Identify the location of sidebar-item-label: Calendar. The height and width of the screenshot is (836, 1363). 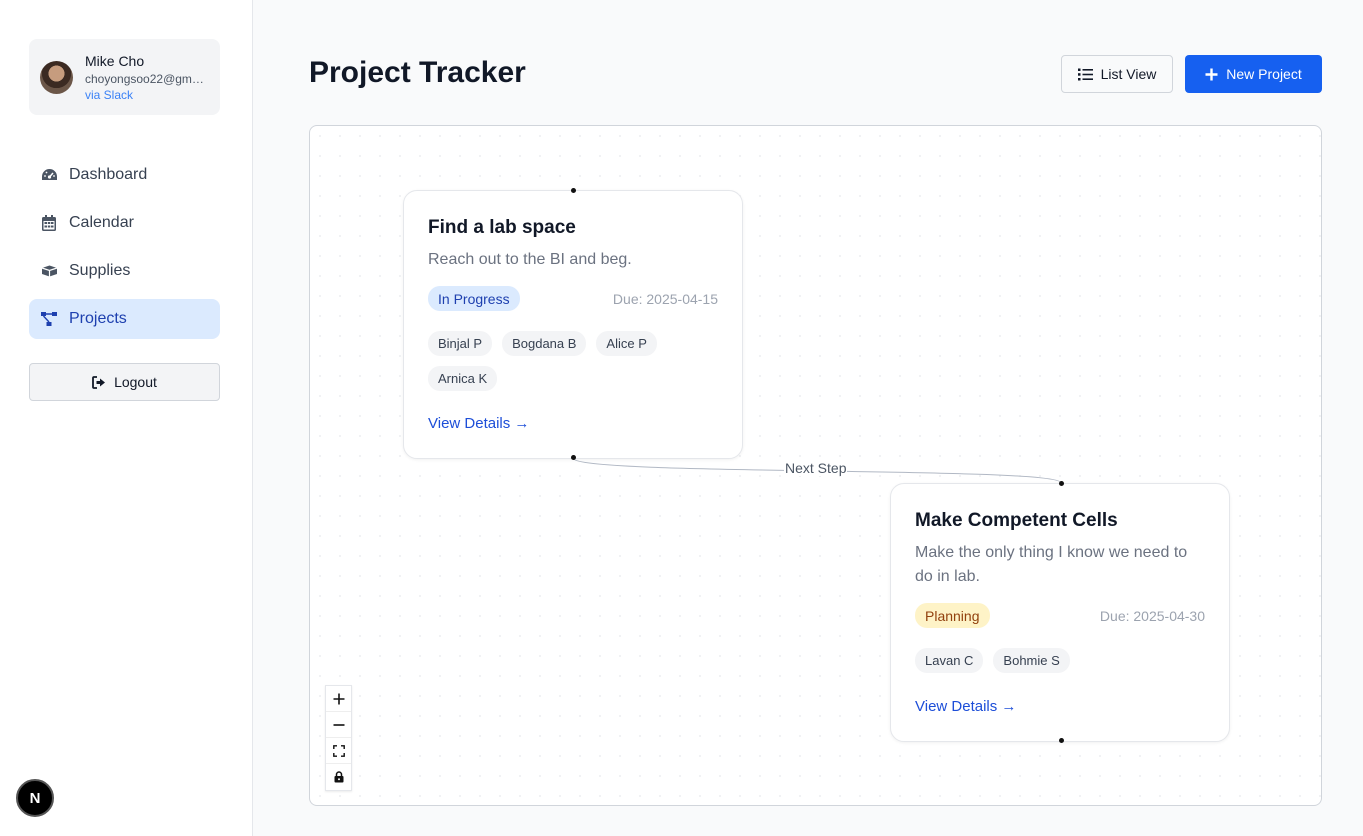
(101, 222).